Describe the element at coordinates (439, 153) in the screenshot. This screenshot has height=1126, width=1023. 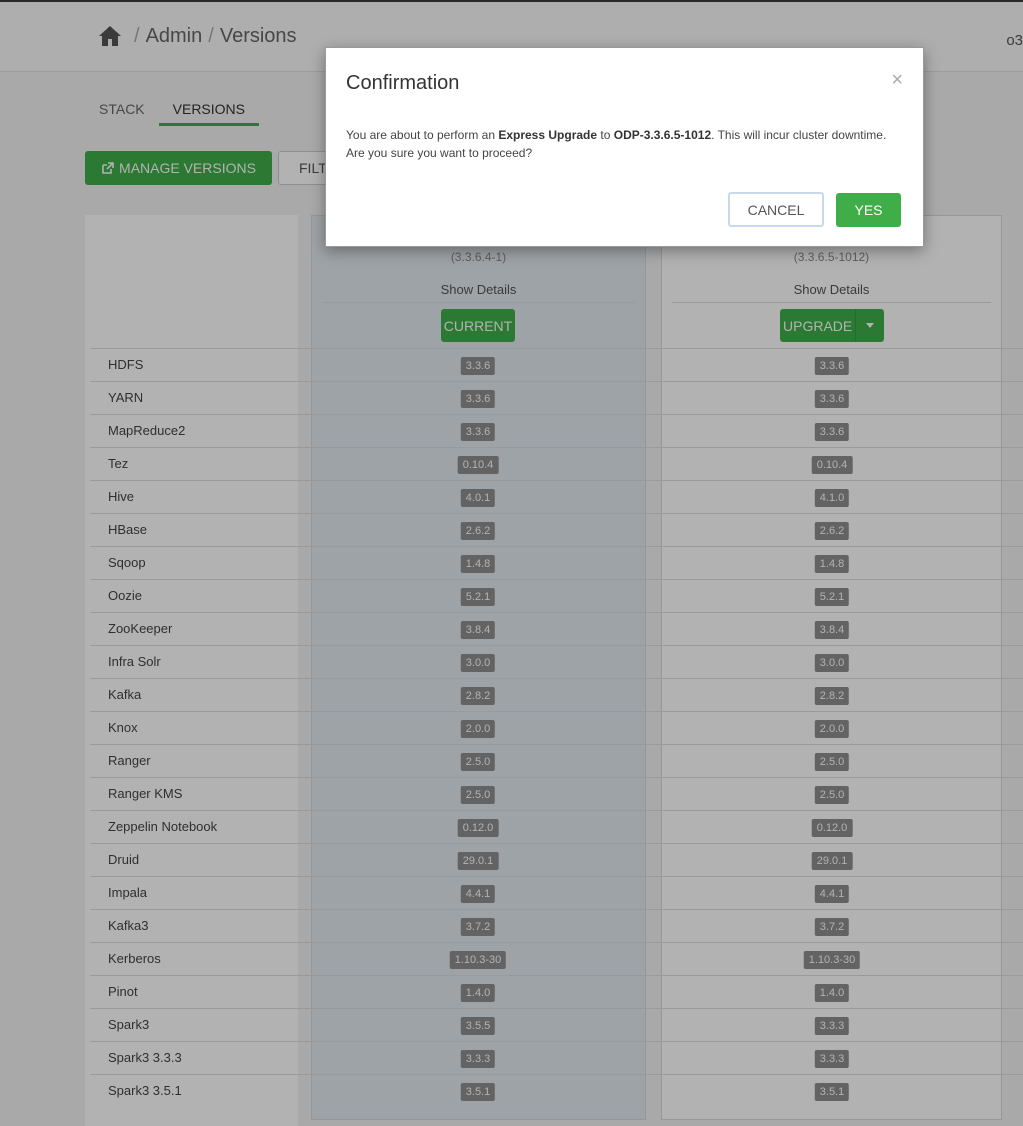
I see `confirmation-question: Are you sure you want to proceed?` at that location.